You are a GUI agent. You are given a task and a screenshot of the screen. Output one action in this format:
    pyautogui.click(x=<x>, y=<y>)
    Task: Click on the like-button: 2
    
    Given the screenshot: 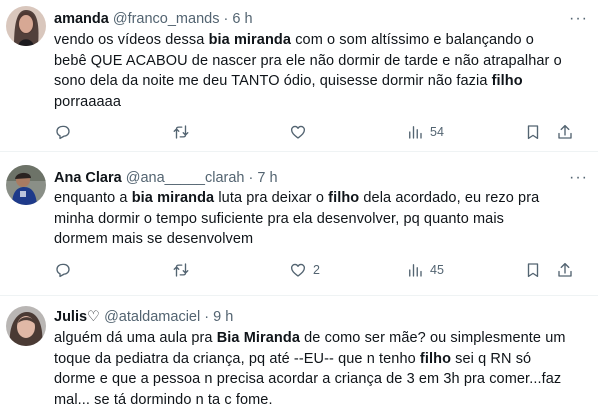 What is the action you would take?
    pyautogui.click(x=304, y=270)
    